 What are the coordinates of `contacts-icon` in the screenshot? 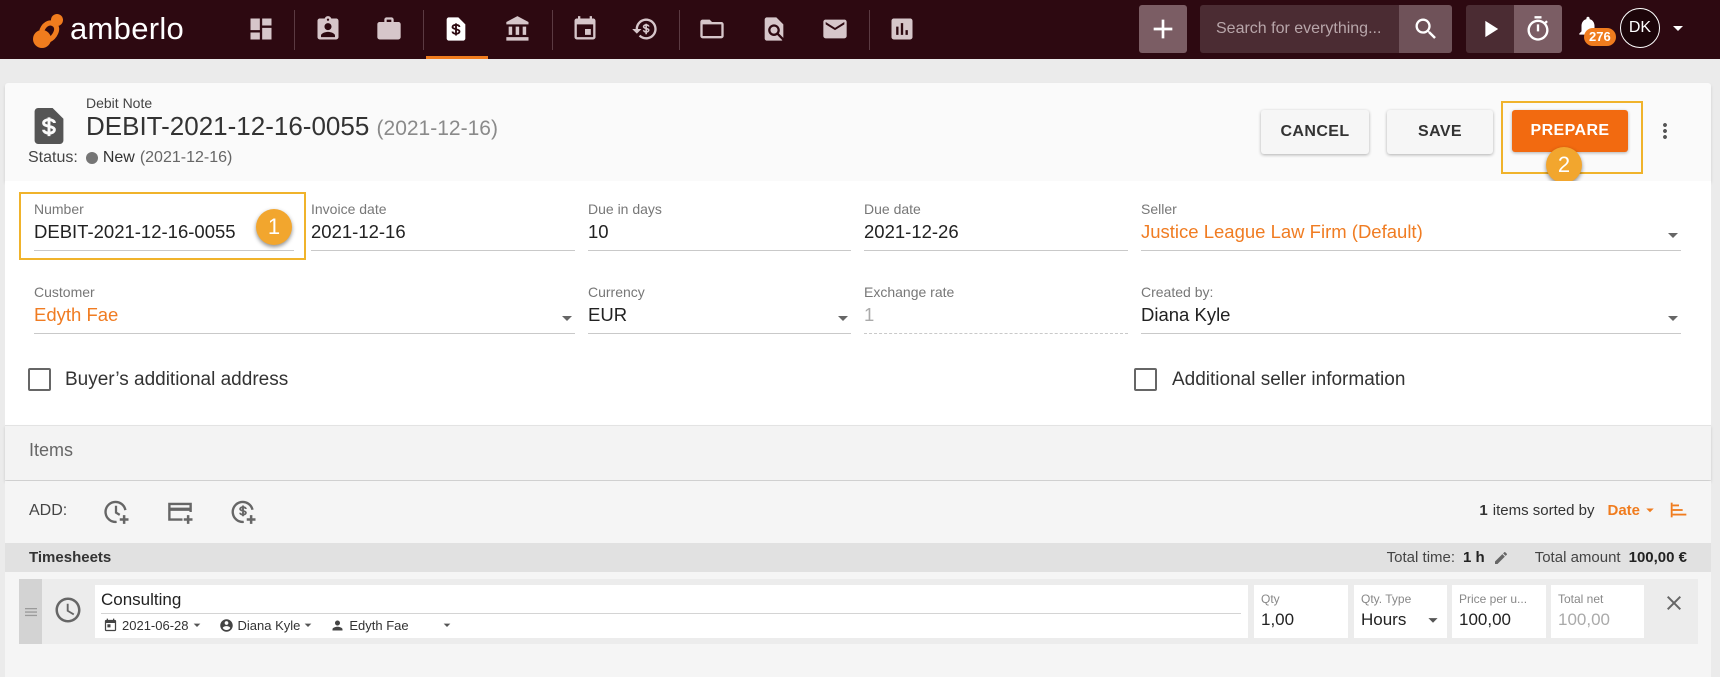 It's located at (328, 29).